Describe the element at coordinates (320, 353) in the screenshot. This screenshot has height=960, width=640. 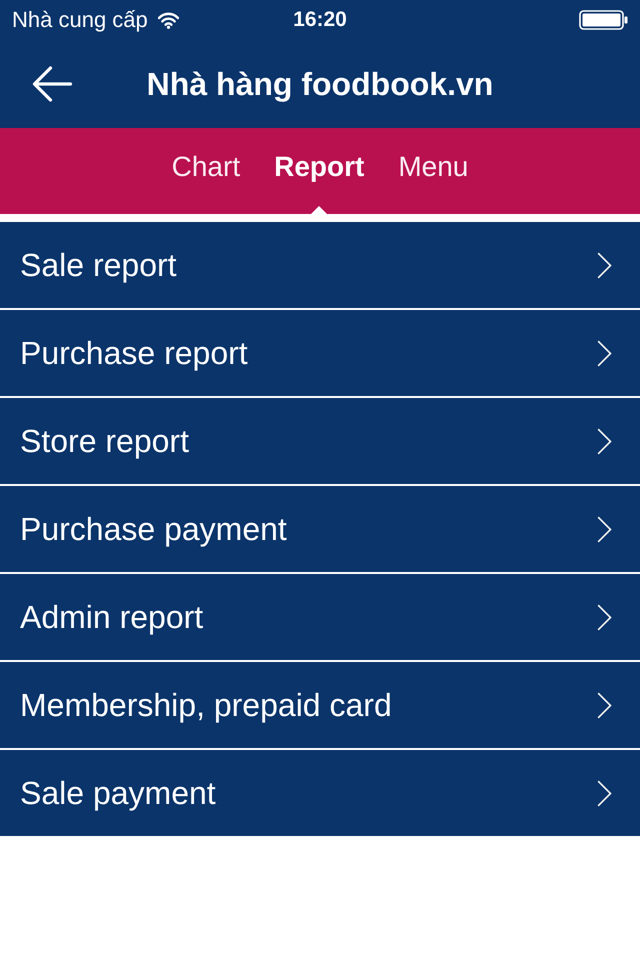
I see `menu-row: Purchase report` at that location.